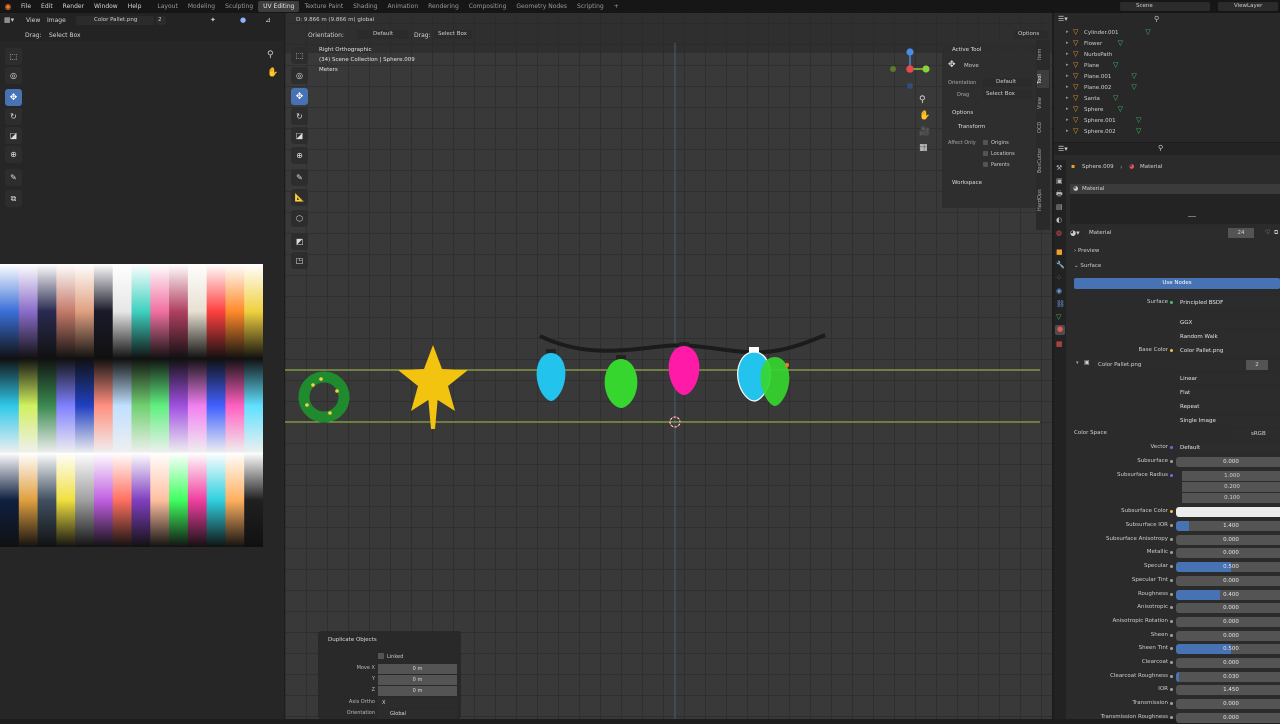 This screenshot has height=724, width=1280. I want to click on list-resize-handle, so click(1192, 216).